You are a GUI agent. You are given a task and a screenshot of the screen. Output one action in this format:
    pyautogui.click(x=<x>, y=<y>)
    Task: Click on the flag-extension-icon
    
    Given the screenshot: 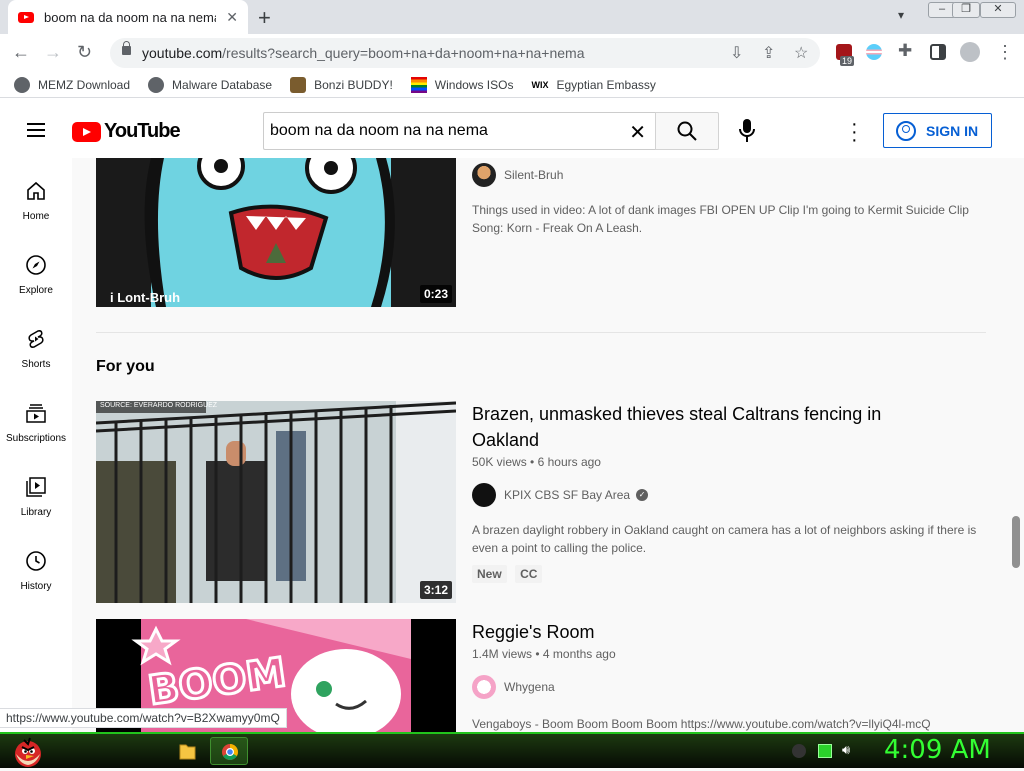 What is the action you would take?
    pyautogui.click(x=874, y=52)
    